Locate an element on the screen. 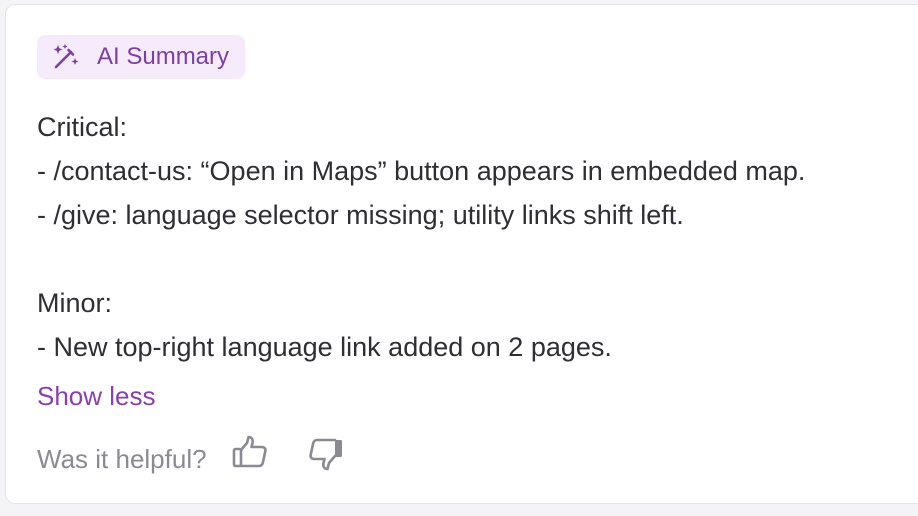 The width and height of the screenshot is (918, 516). ai-summary-badge: AI Summary is located at coordinates (141, 57).